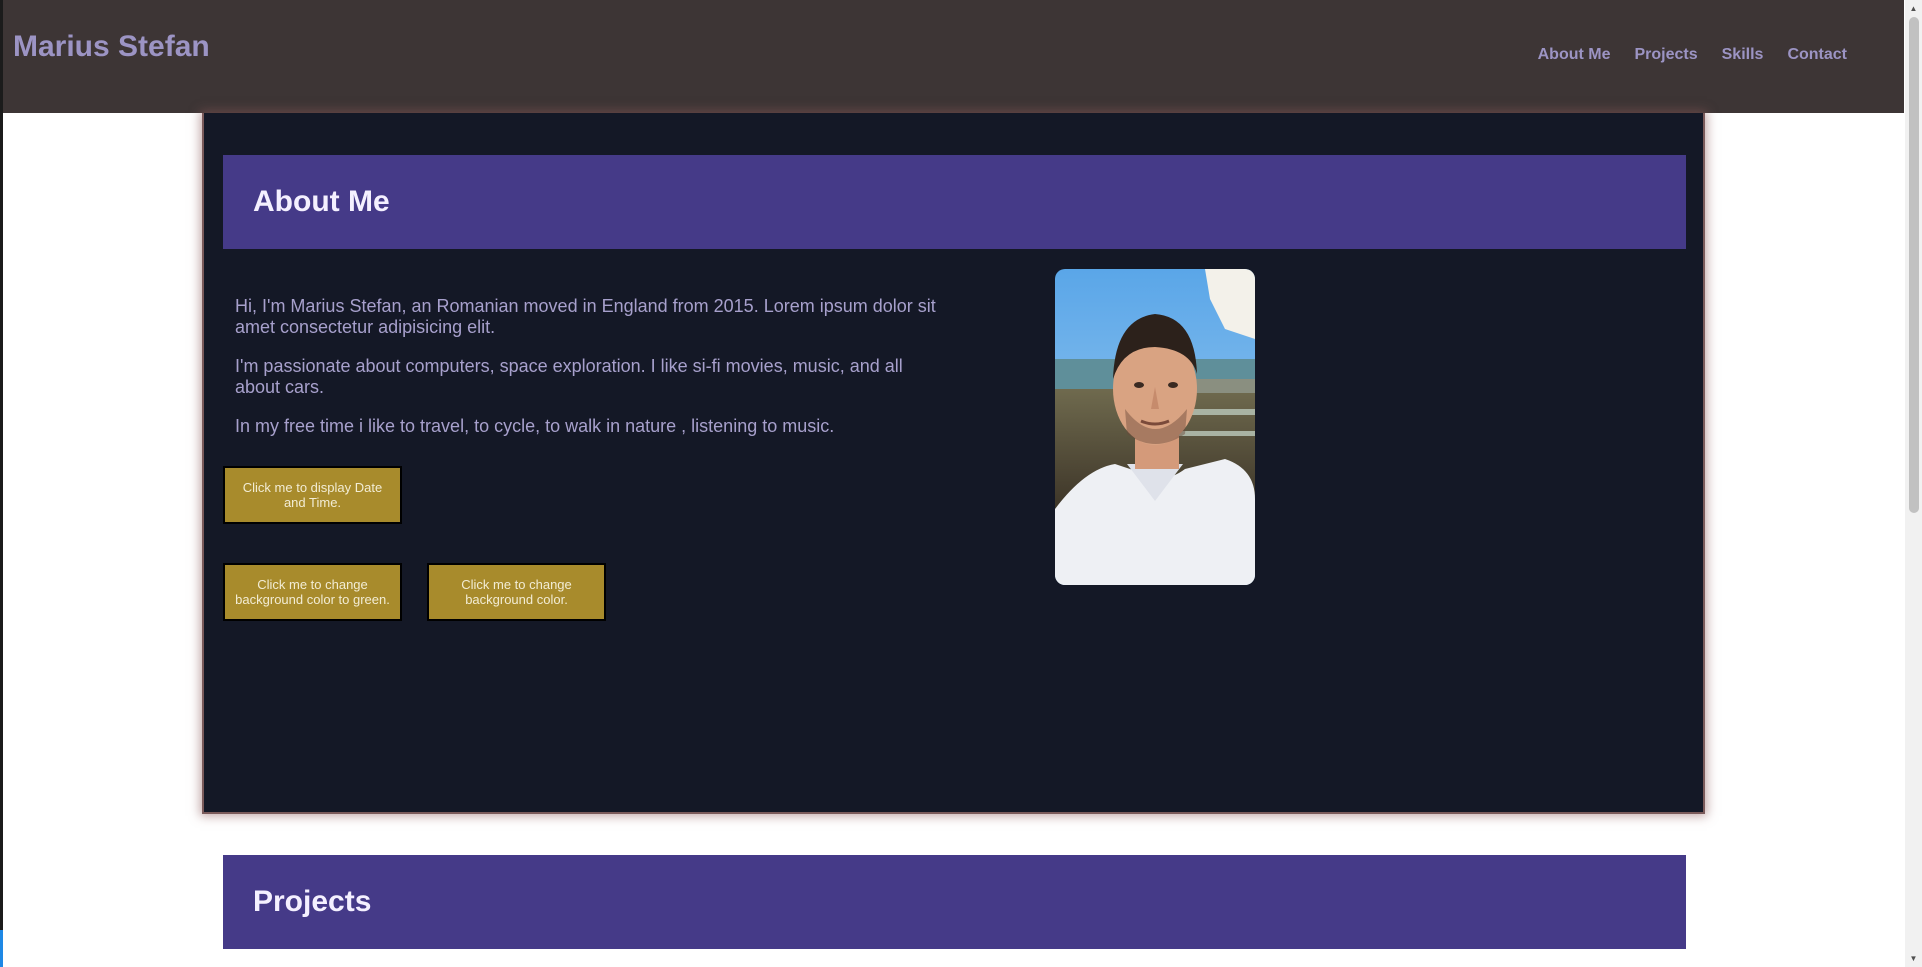 The image size is (1922, 967). I want to click on about-banner: About Me, so click(954, 202).